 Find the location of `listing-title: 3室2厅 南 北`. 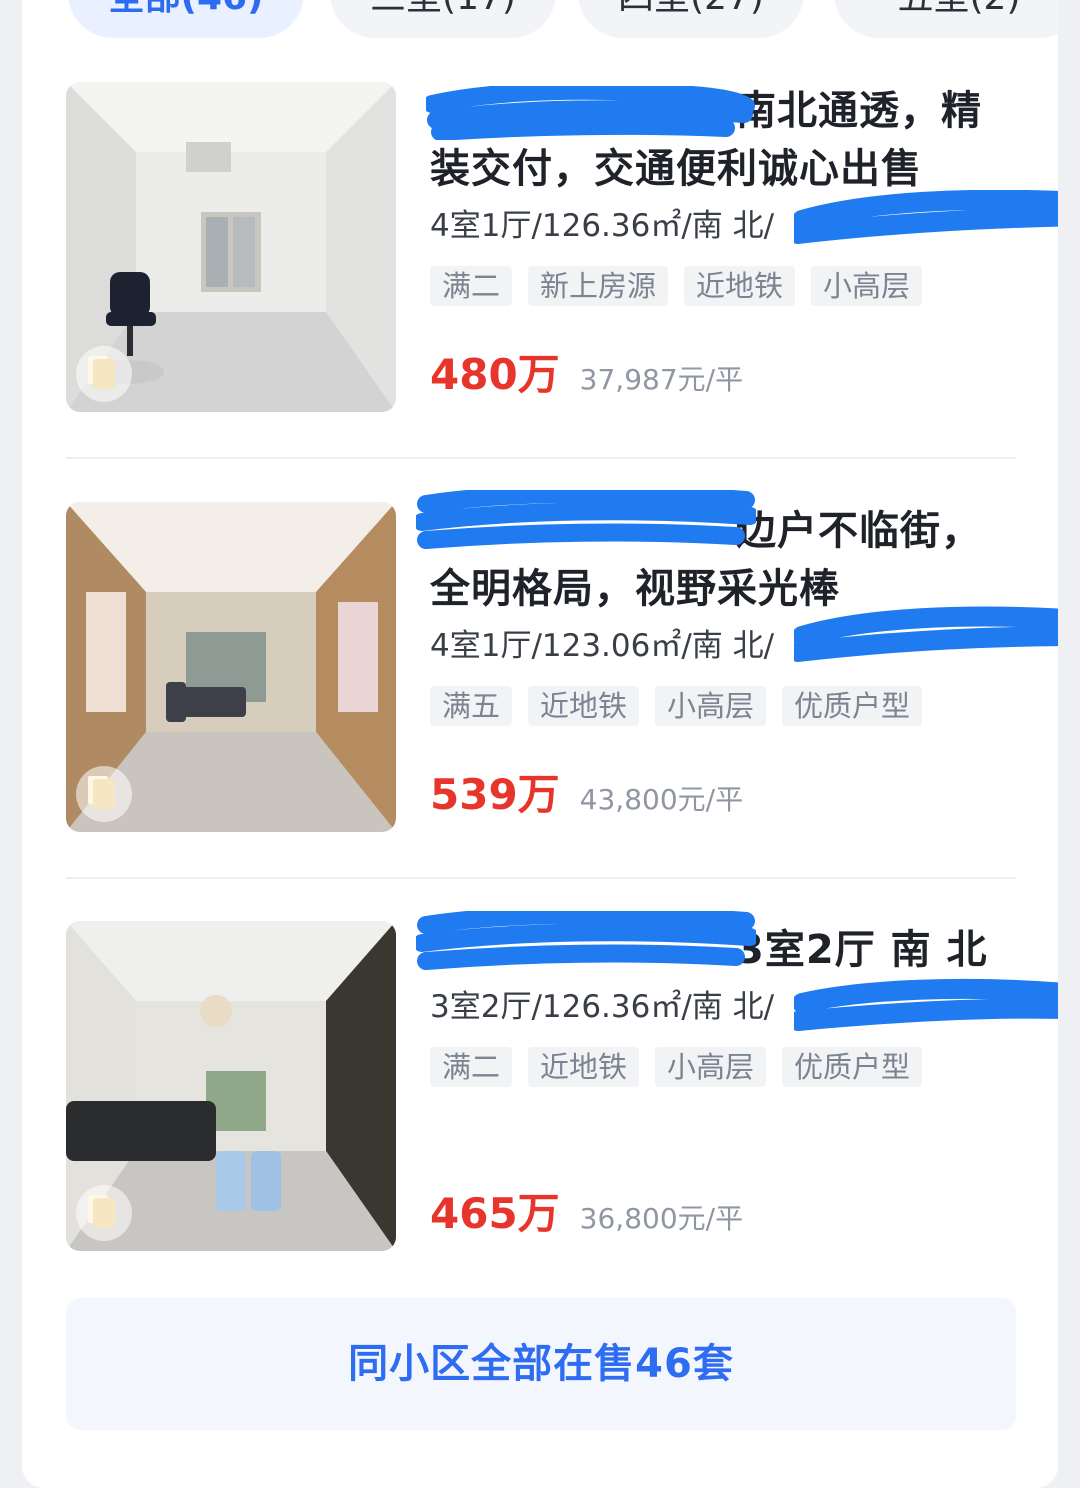

listing-title: 3室2厅 南 北 is located at coordinates (730, 950).